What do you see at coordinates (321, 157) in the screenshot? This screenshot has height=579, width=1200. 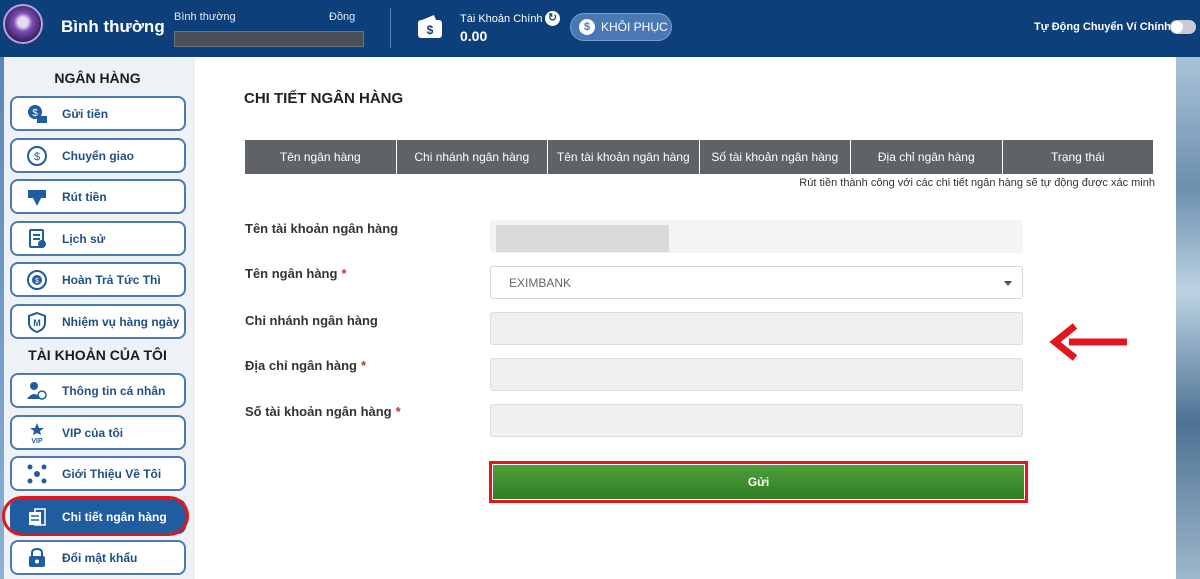 I see `column-header-bank-name: Tên ngân hàng` at bounding box center [321, 157].